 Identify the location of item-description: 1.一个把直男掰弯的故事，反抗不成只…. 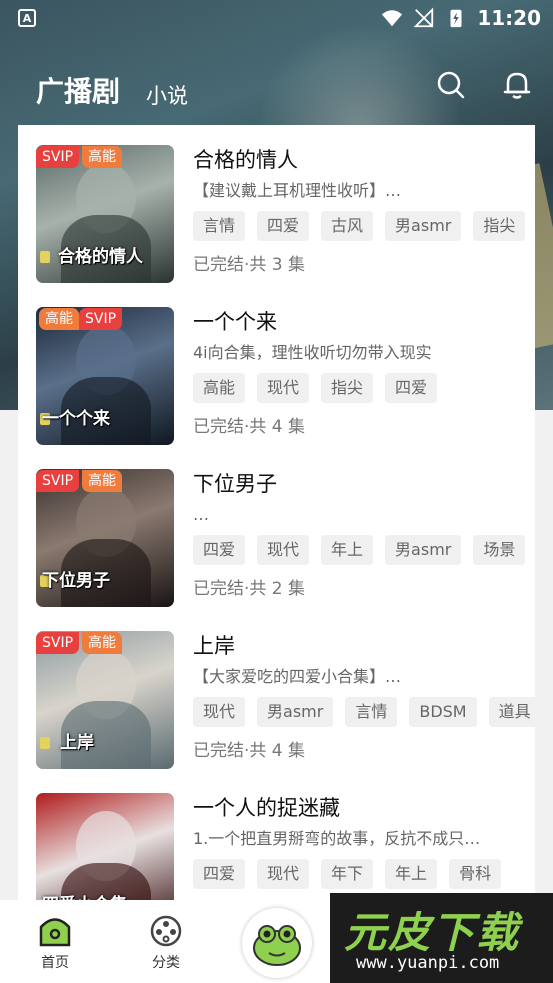
(337, 838).